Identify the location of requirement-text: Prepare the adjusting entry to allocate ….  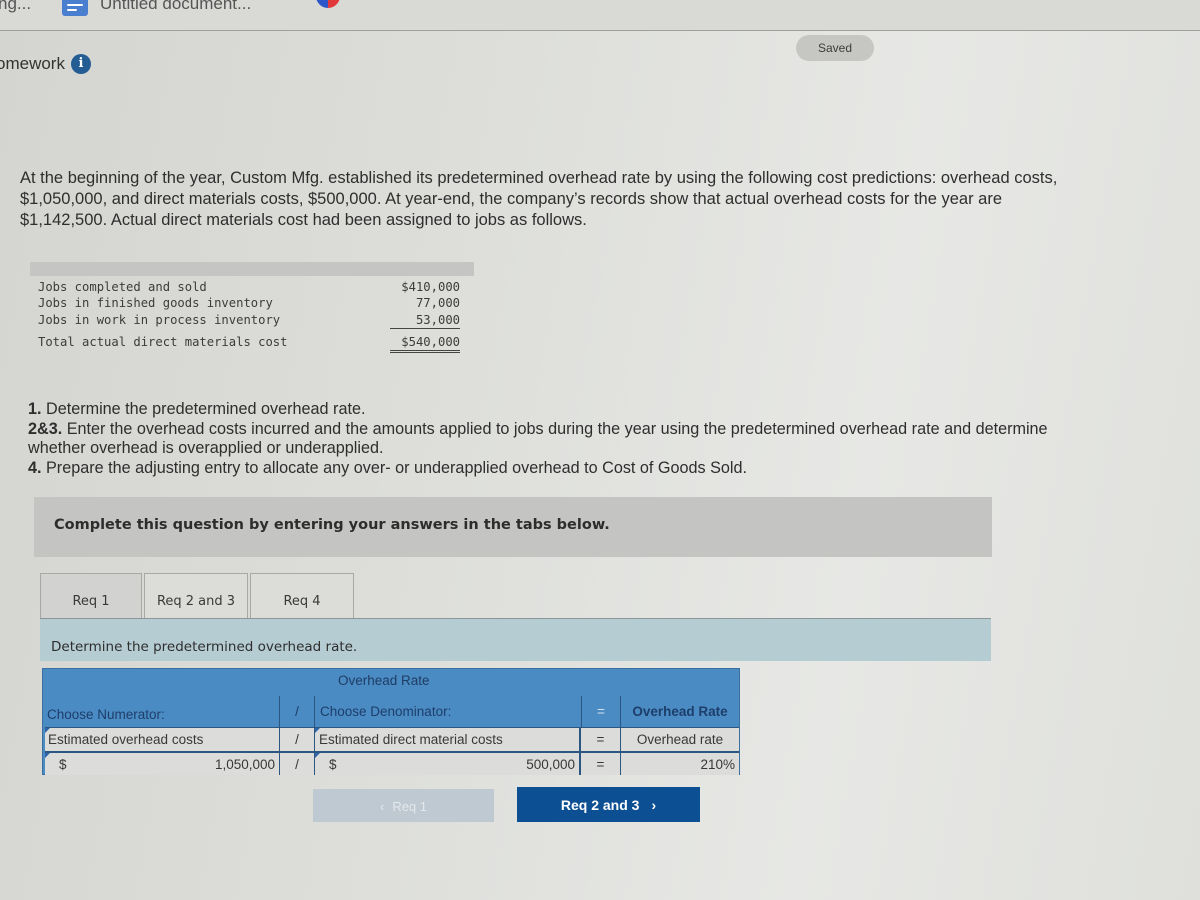
(394, 467).